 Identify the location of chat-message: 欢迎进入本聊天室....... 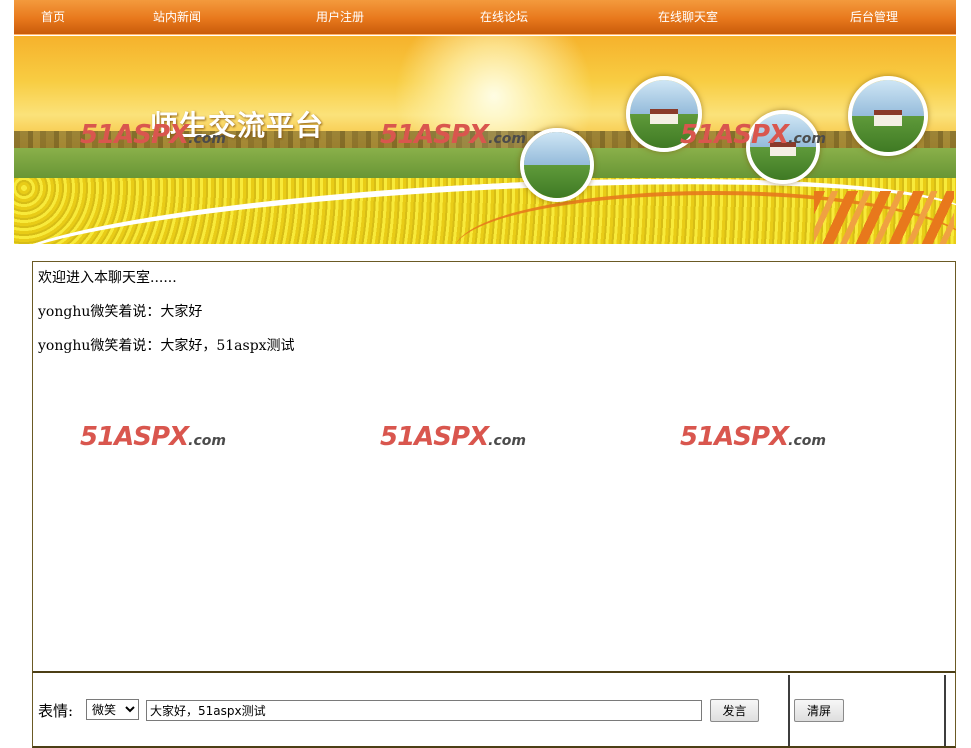
(107, 278).